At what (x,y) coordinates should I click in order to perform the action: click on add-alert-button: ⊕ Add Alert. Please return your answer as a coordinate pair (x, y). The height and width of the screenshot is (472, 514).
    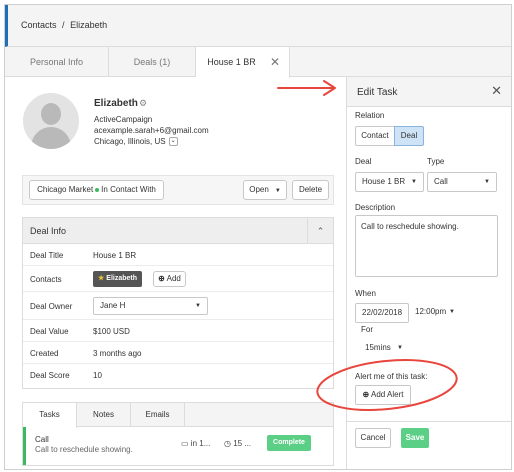
    Looking at the image, I should click on (383, 395).